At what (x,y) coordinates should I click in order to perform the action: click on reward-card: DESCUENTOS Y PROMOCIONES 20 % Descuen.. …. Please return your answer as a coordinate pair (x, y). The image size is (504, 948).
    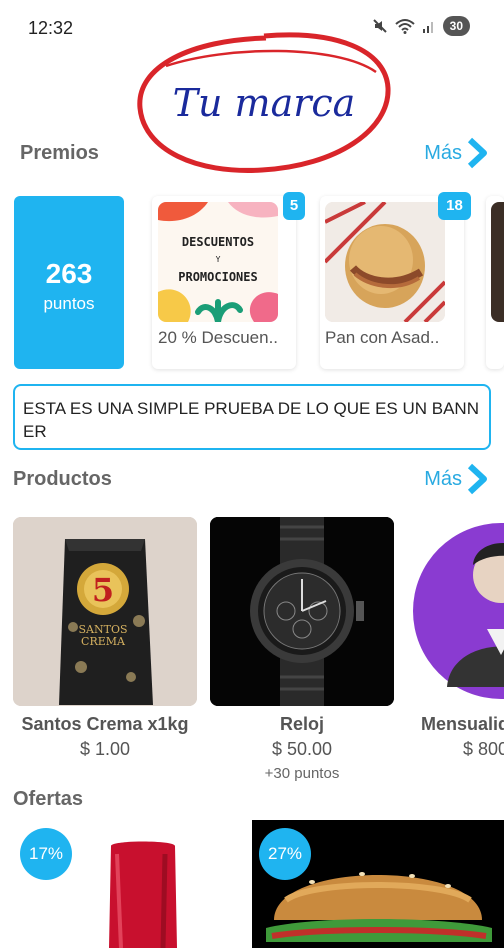
    Looking at the image, I should click on (228, 280).